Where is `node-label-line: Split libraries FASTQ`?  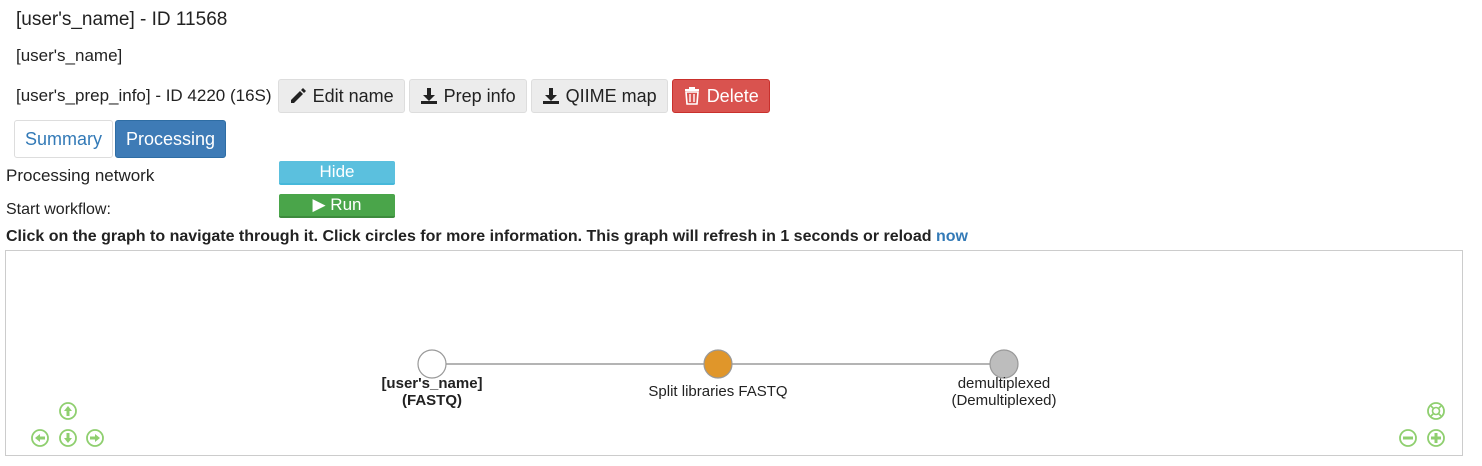
node-label-line: Split libraries FASTQ is located at coordinates (718, 391).